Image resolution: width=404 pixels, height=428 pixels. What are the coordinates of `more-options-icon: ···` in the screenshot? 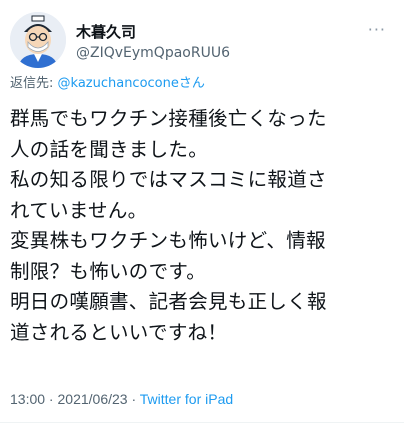 It's located at (377, 29).